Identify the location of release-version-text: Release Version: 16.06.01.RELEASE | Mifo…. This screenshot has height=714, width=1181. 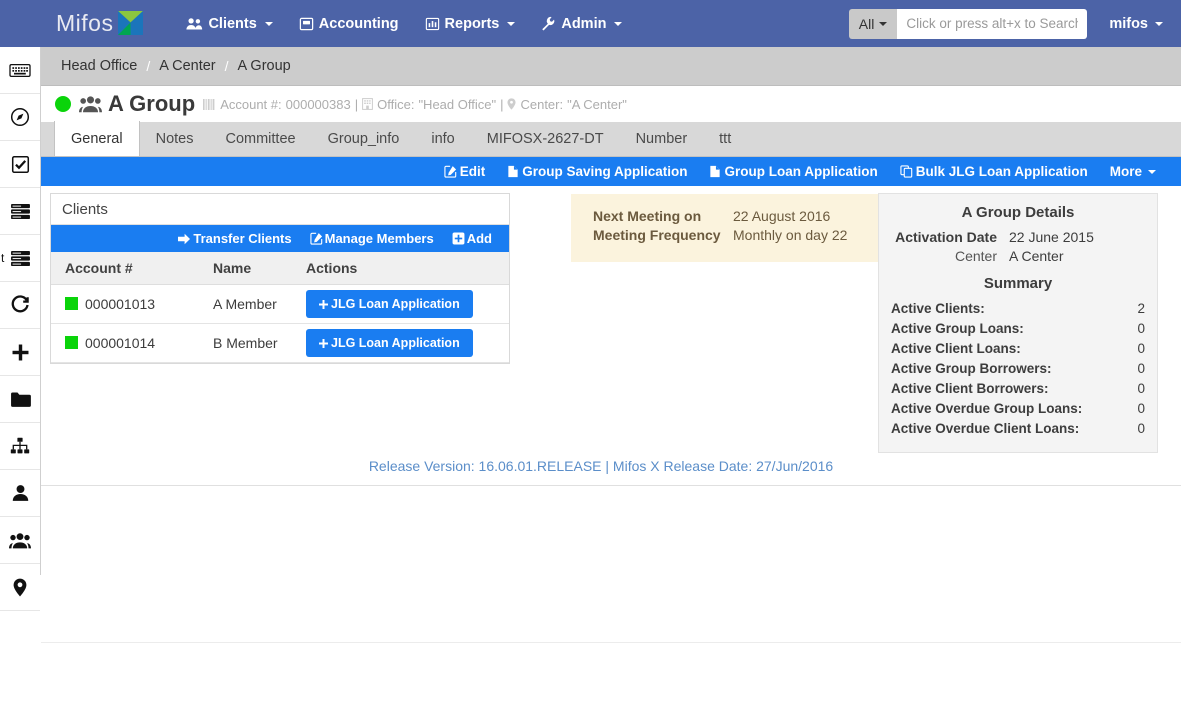
(601, 466).